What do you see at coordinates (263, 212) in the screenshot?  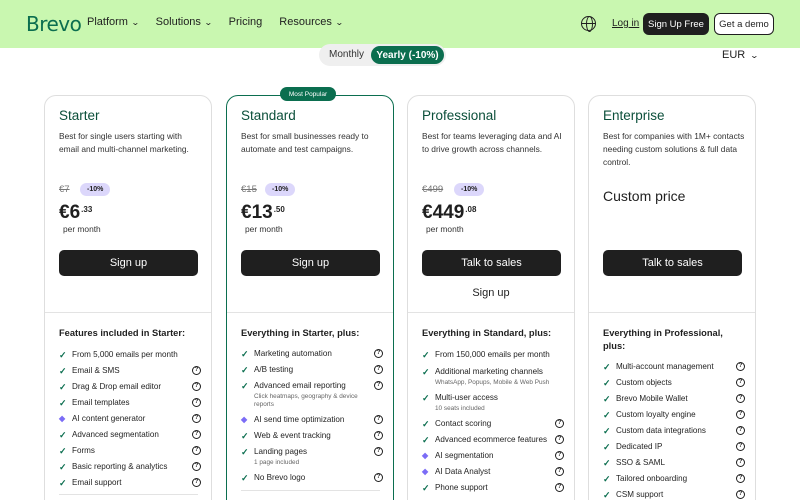 I see `plan-price: €13.50` at bounding box center [263, 212].